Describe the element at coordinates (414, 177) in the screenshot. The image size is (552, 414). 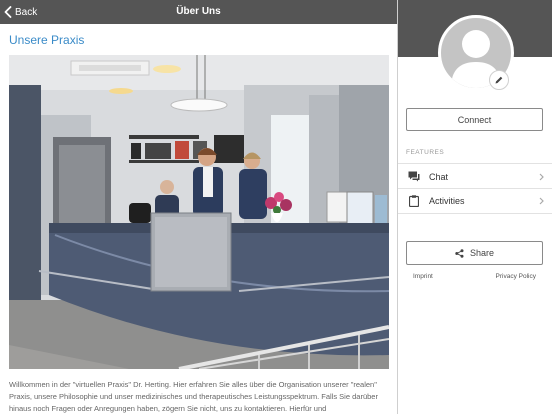
I see `chat-icon` at that location.